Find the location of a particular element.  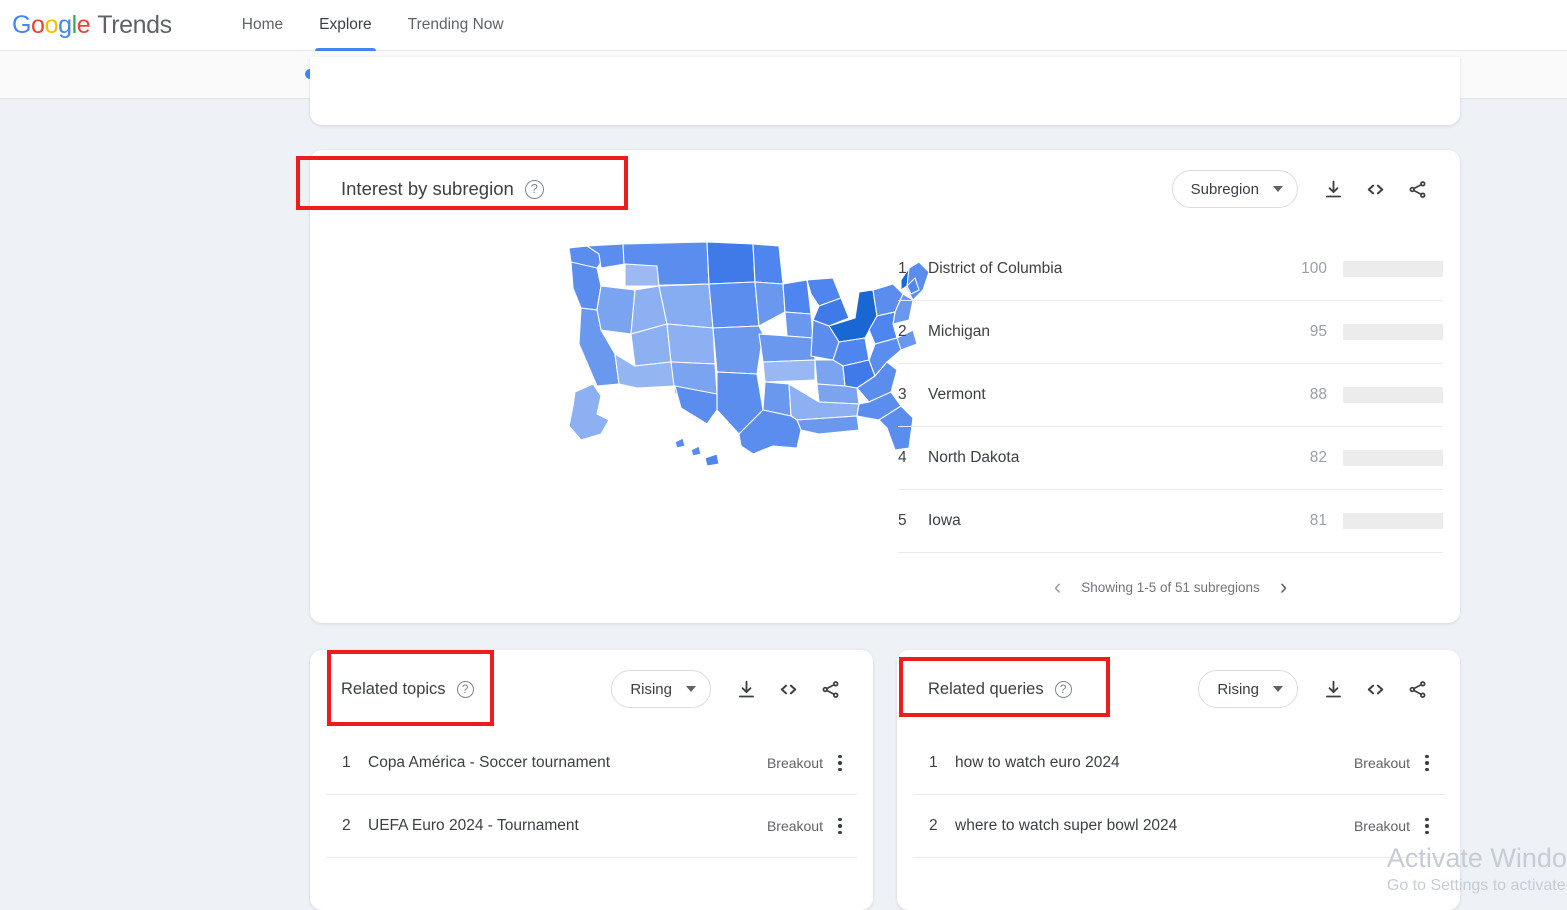

nav-item-explore-label: Explore is located at coordinates (345, 24).